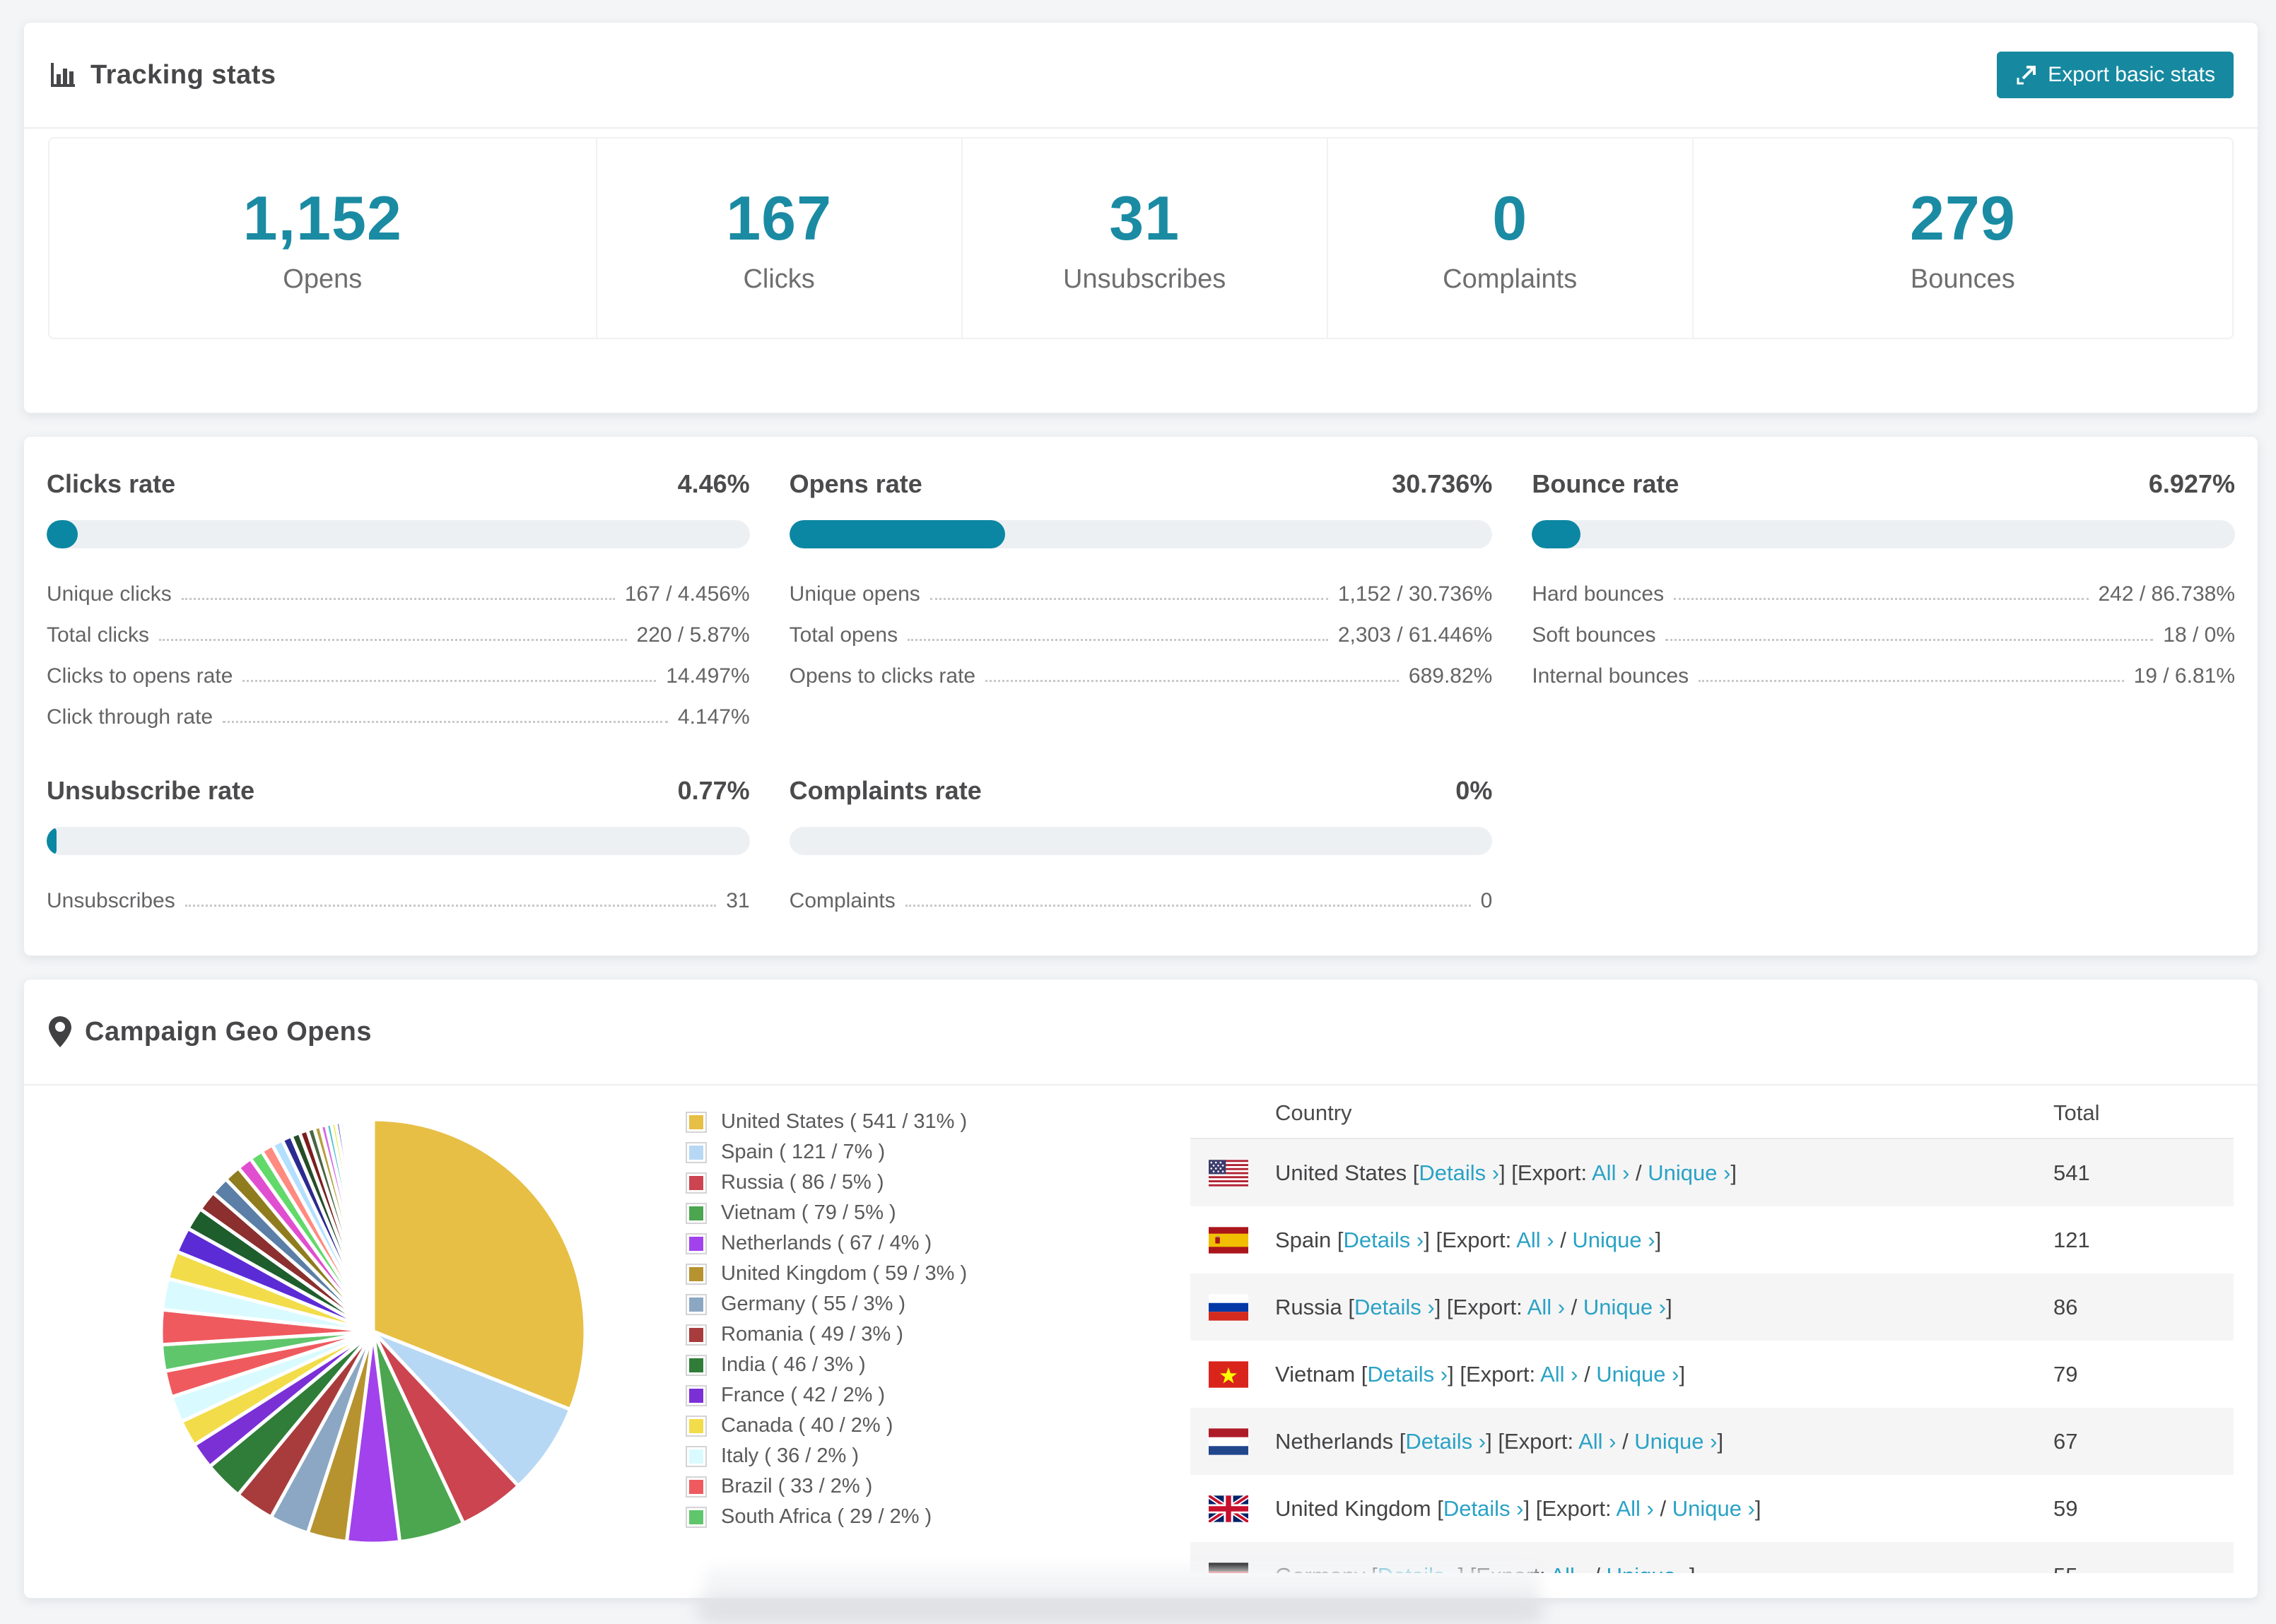 This screenshot has width=2276, height=1624. What do you see at coordinates (373, 1331) in the screenshot?
I see `geo-pie-chart` at bounding box center [373, 1331].